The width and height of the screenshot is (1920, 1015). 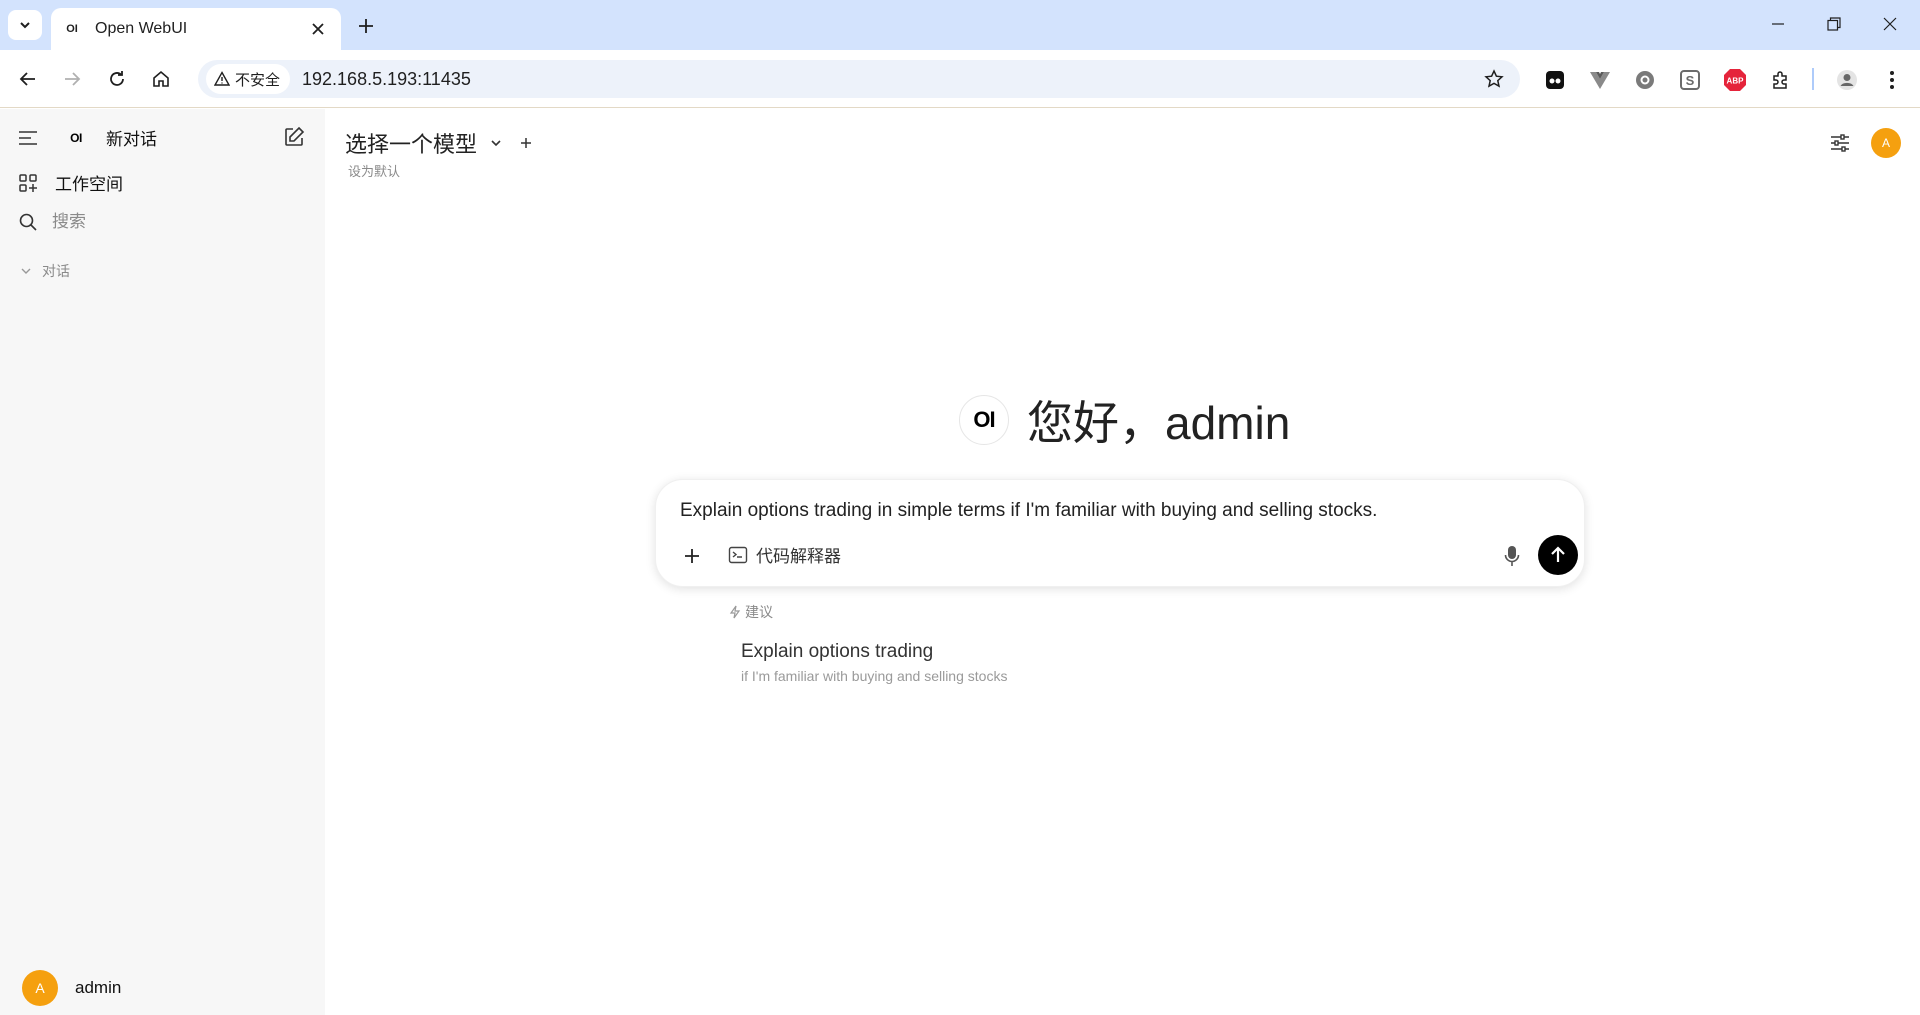 I want to click on user-menu-button: A admin, so click(x=71, y=988).